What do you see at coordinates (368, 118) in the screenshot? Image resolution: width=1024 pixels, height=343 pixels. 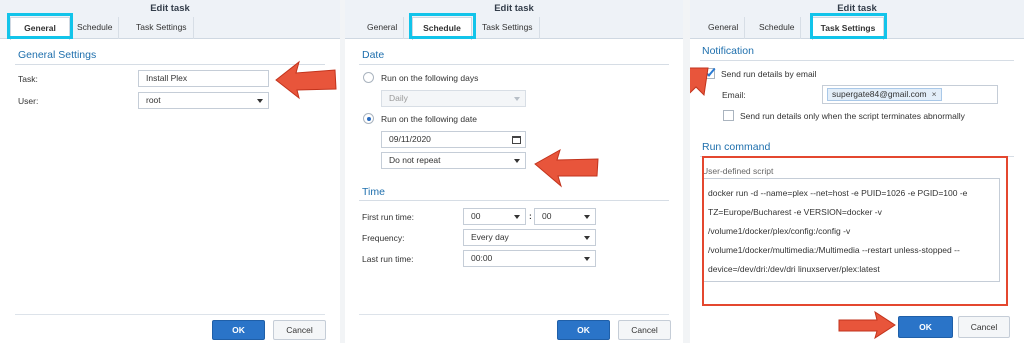 I see `run-date-radio` at bounding box center [368, 118].